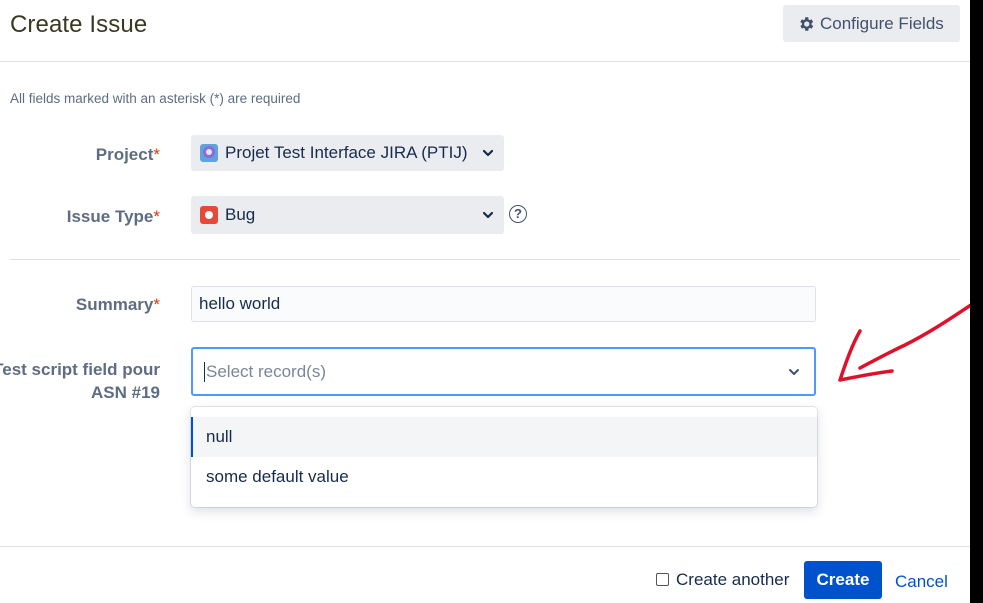  Describe the element at coordinates (110, 216) in the screenshot. I see `issue-type-label-text: Issue Type` at that location.